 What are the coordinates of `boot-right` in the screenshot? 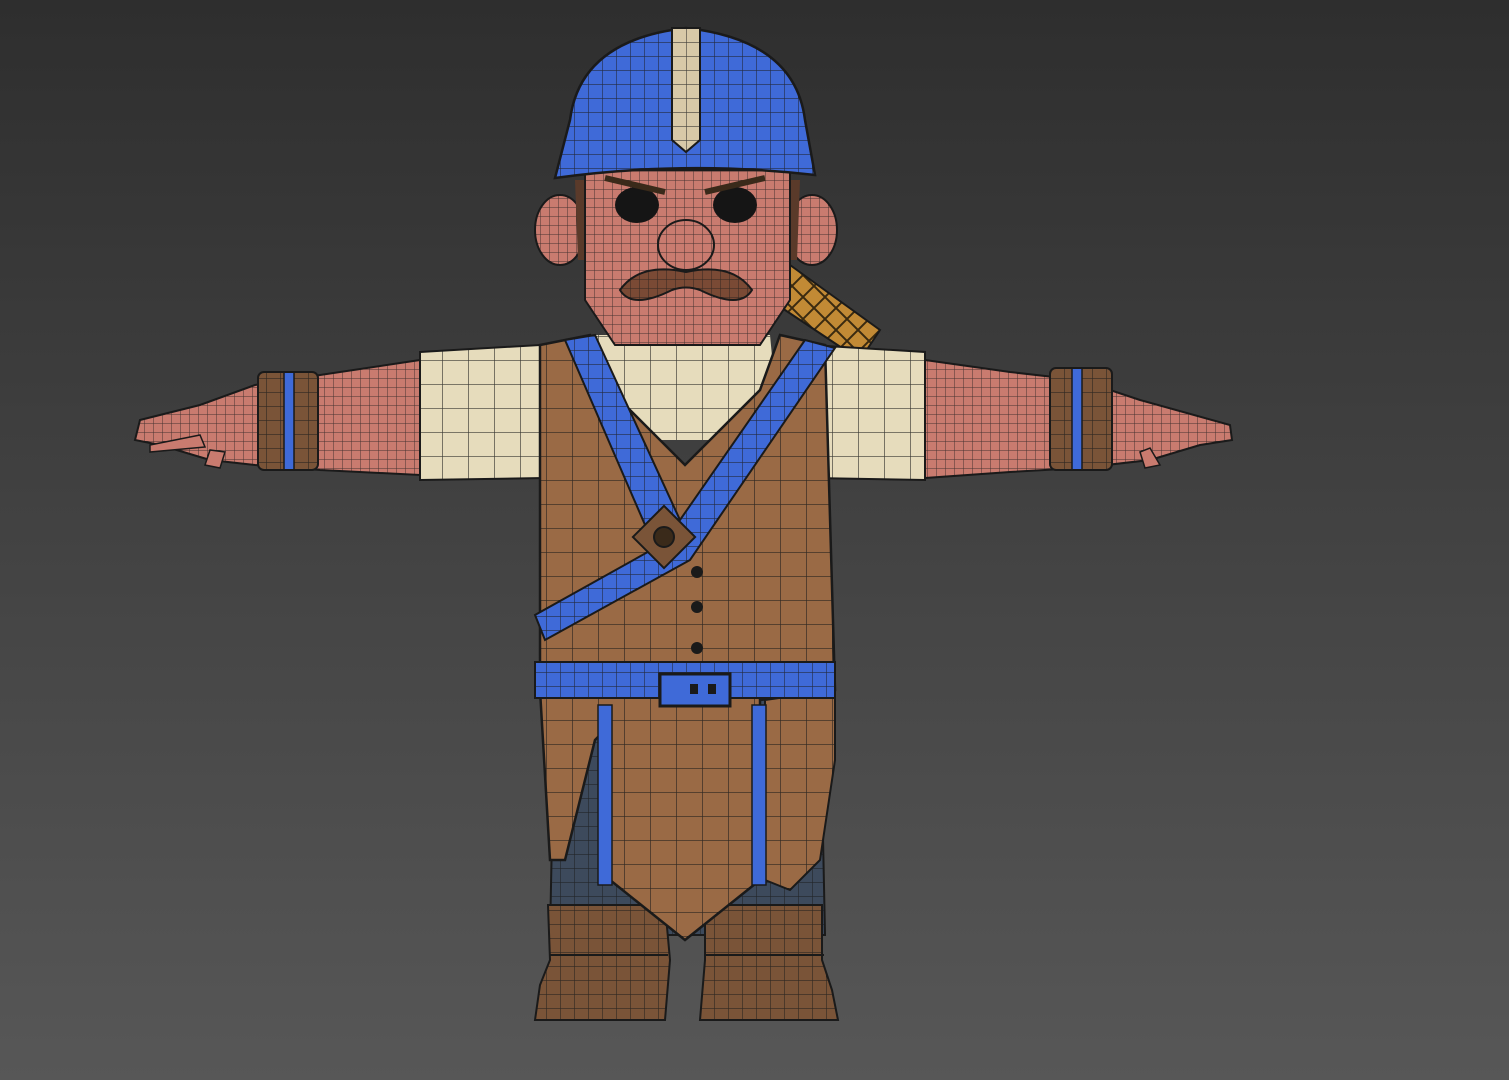 It's located at (769, 962).